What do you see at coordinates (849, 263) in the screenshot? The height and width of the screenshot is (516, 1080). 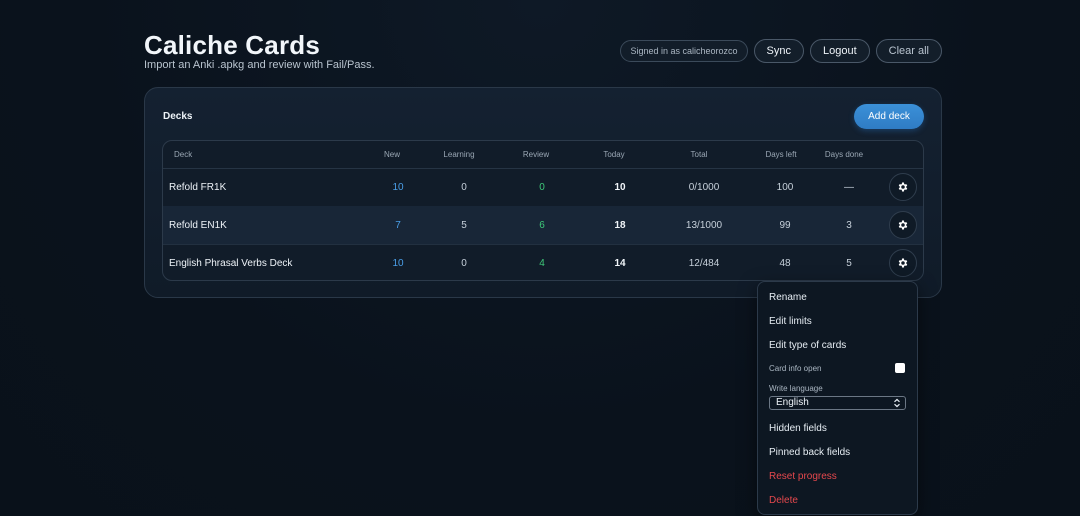 I see `days-done: 5` at bounding box center [849, 263].